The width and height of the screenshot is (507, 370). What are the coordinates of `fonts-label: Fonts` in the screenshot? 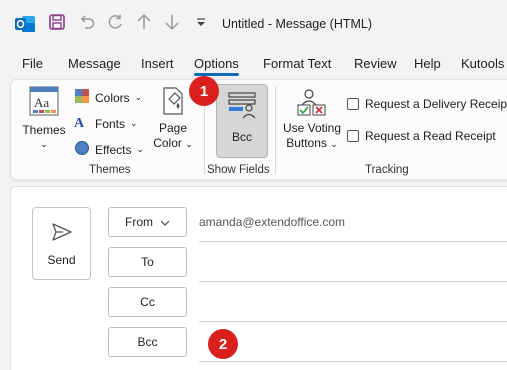 It's located at (110, 123).